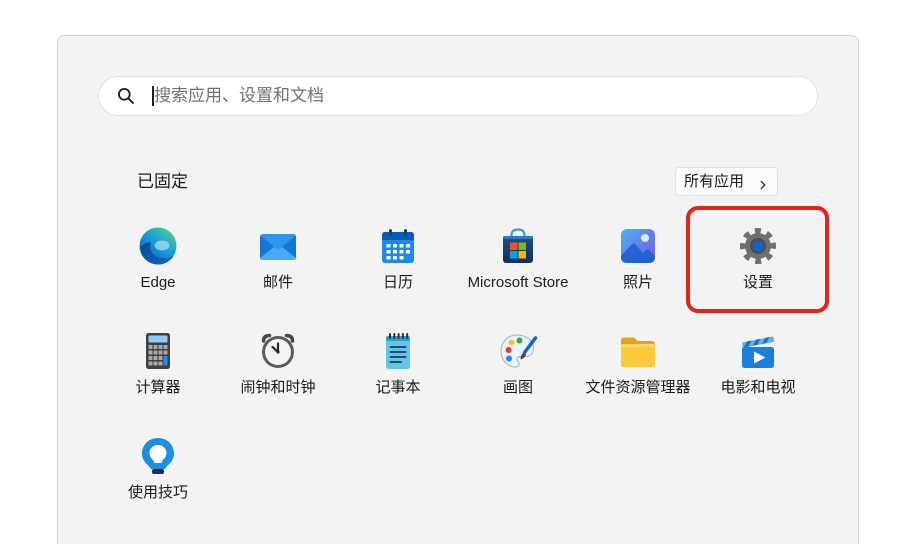 This screenshot has height=544, width=918. What do you see at coordinates (518, 246) in the screenshot?
I see `store-icon` at bounding box center [518, 246].